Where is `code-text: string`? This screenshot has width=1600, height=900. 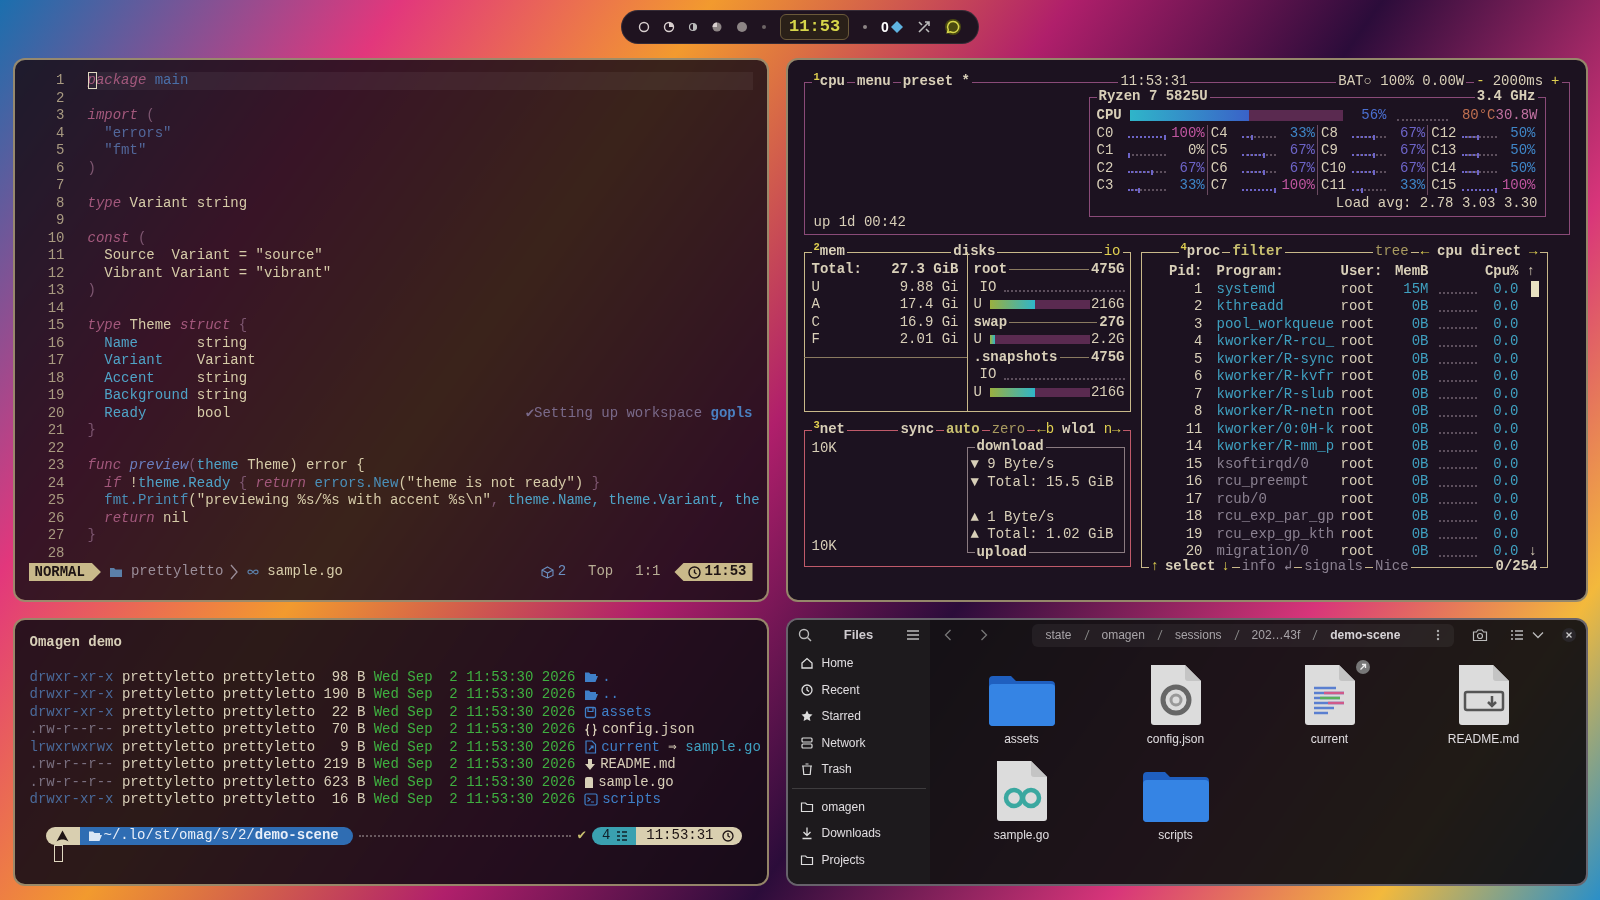
code-text: string is located at coordinates (221, 396).